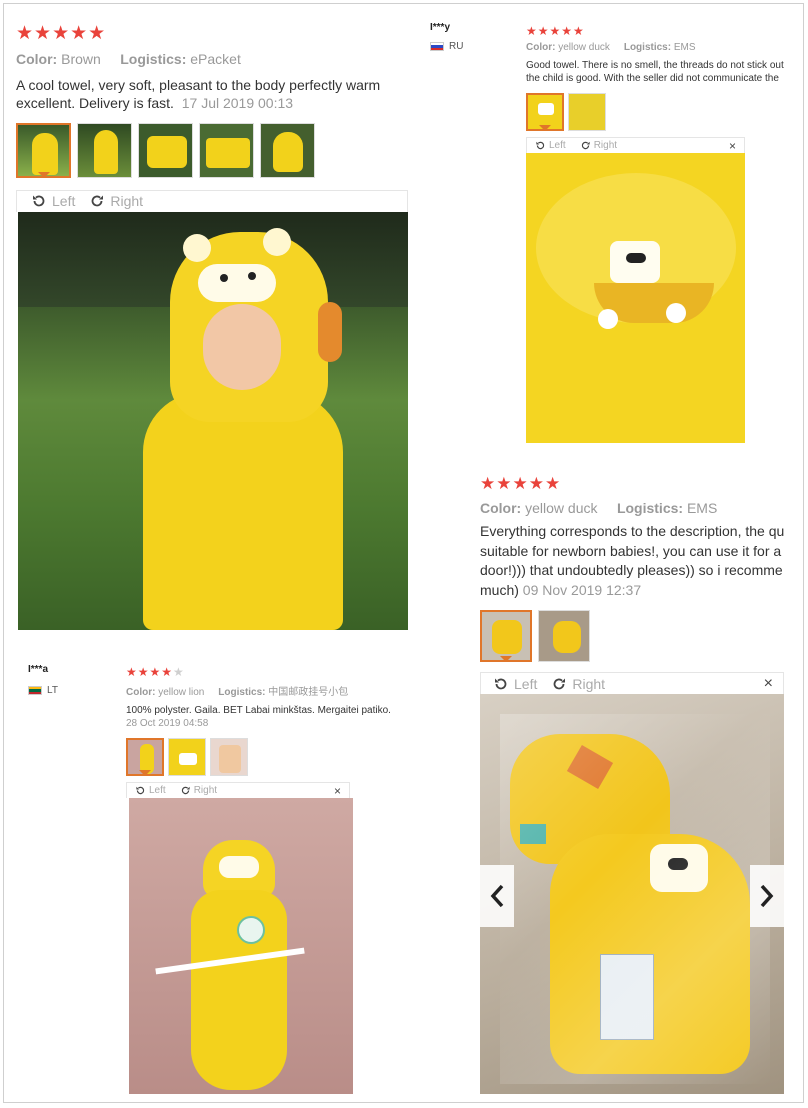  What do you see at coordinates (308, 692) in the screenshot?
I see `logistics-value: 中国邮政挂号小包` at bounding box center [308, 692].